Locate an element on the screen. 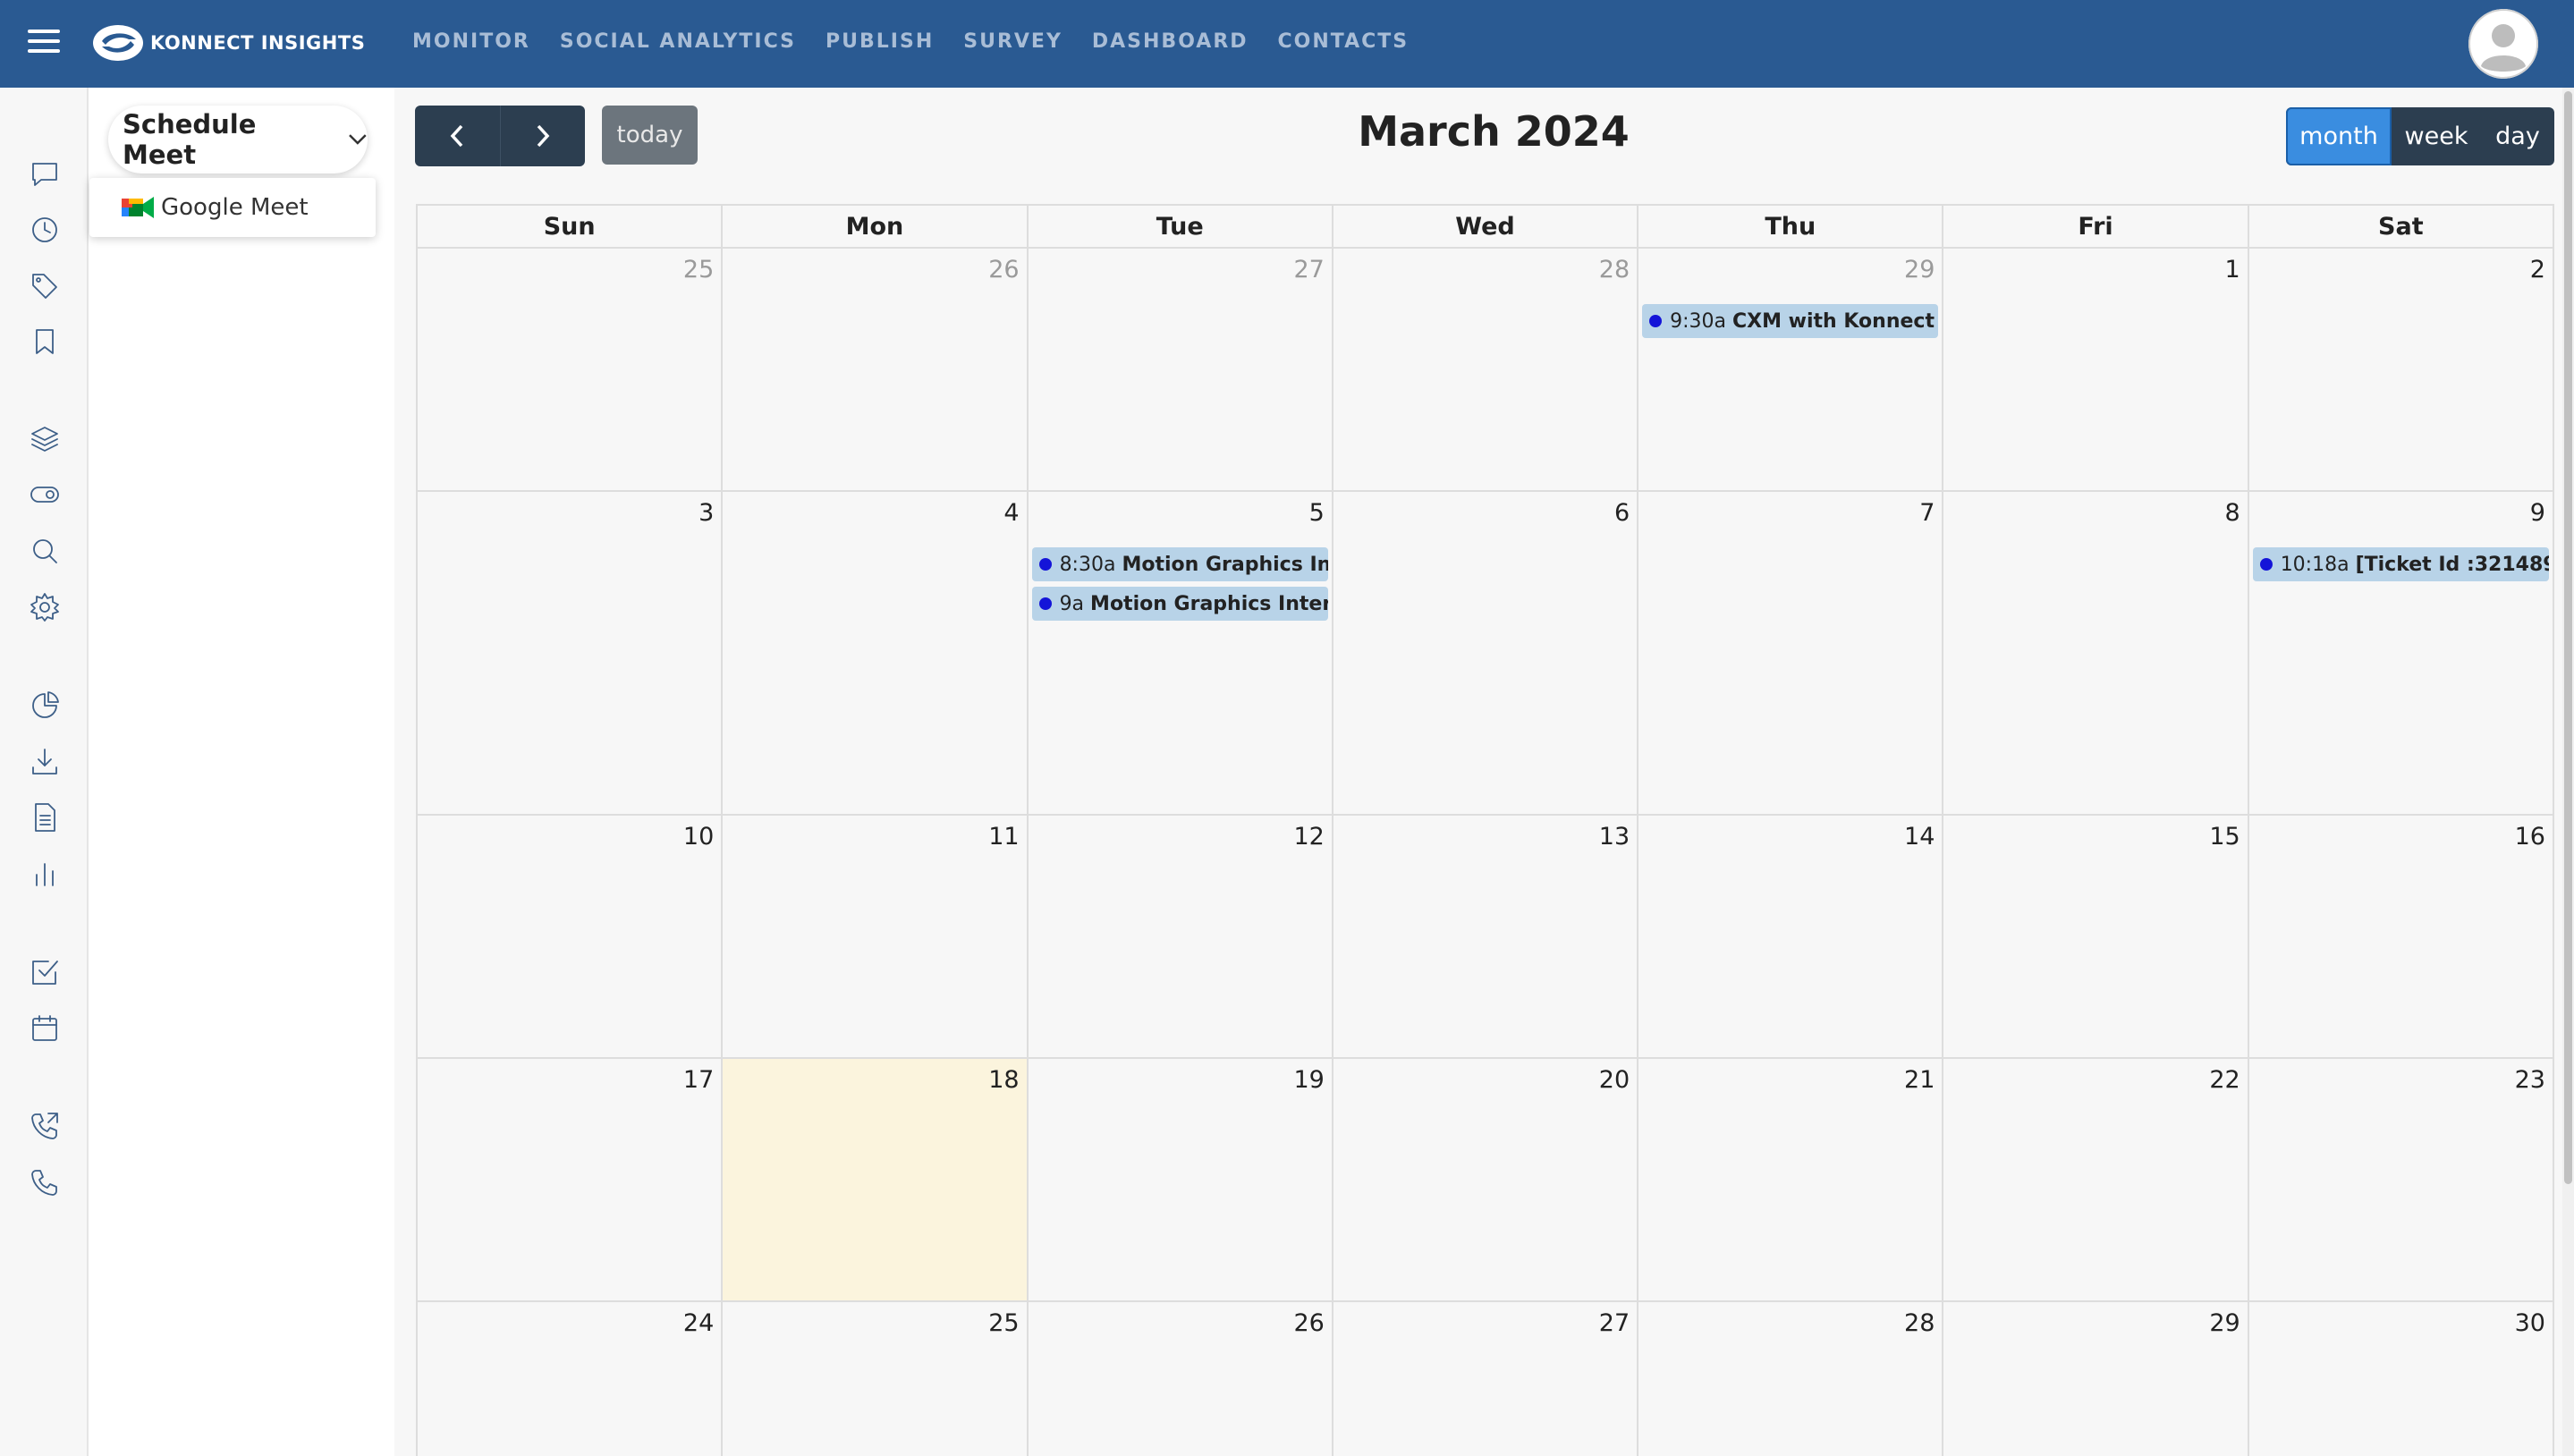 Image resolution: width=2574 pixels, height=1456 pixels. nav-social-analytics: SOCIAL ANALYTICS is located at coordinates (678, 41).